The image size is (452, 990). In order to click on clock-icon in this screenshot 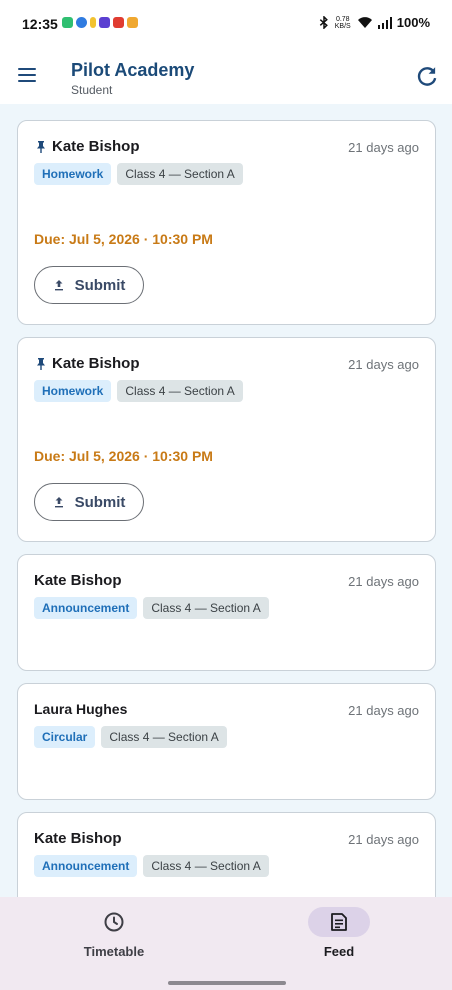, I will do `click(114, 922)`.